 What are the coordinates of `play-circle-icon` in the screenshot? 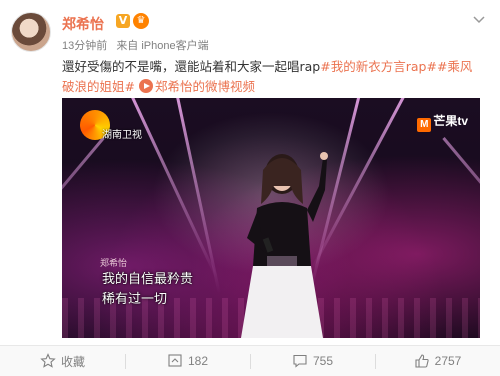 It's located at (145, 86).